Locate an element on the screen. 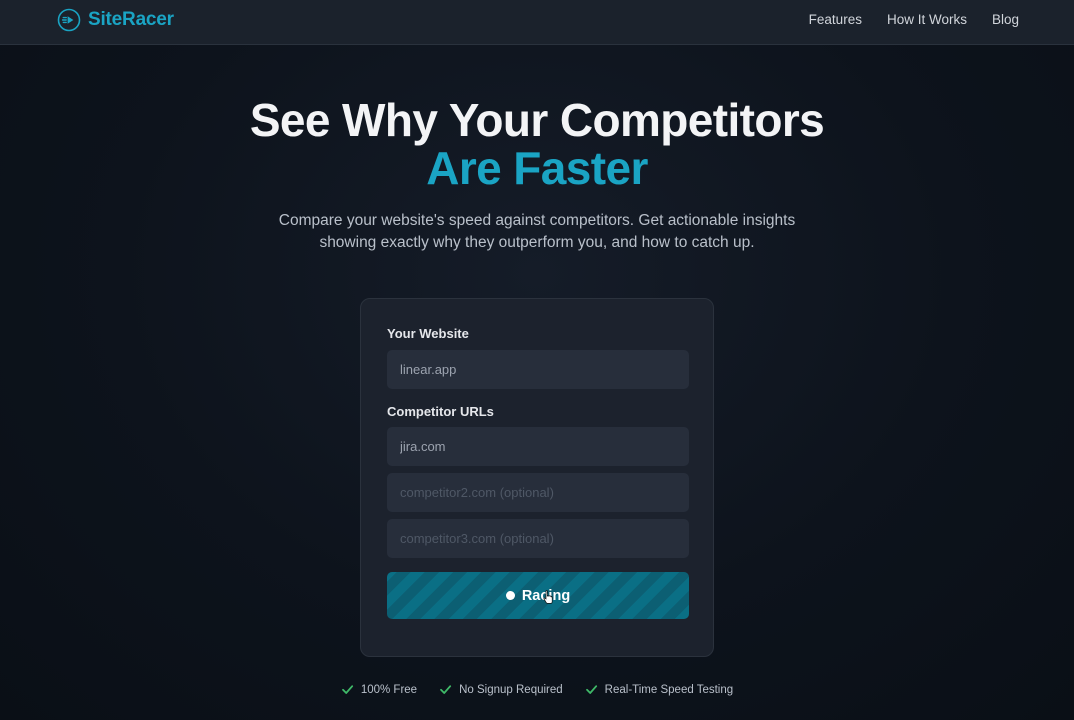 The height and width of the screenshot is (720, 1074). main-nav: Features How It Works Blog is located at coordinates (914, 19).